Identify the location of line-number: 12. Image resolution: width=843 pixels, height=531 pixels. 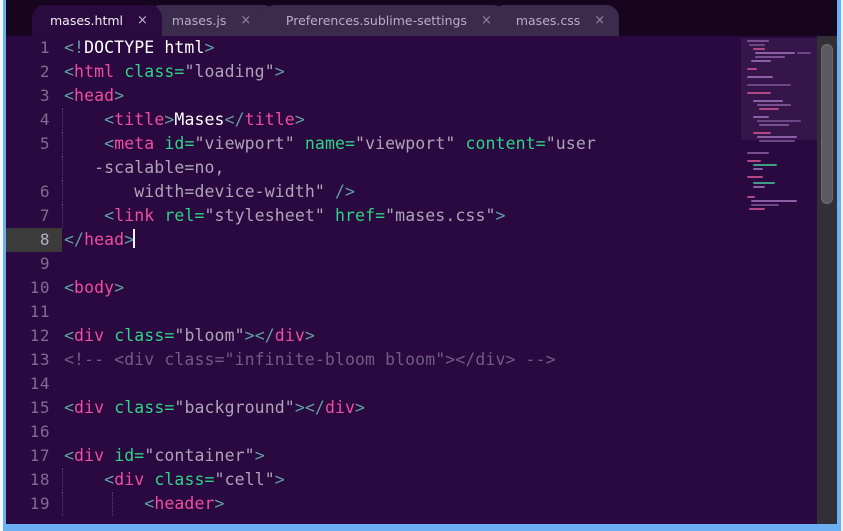
(39, 335).